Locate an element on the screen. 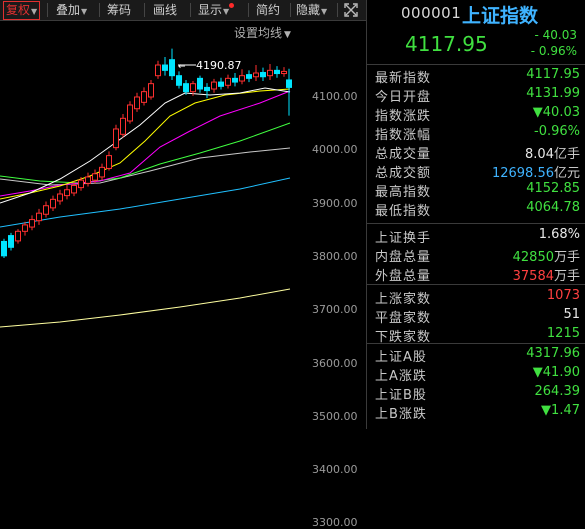 This screenshot has height=529, width=585. stat-label: 最新指数 is located at coordinates (403, 78).